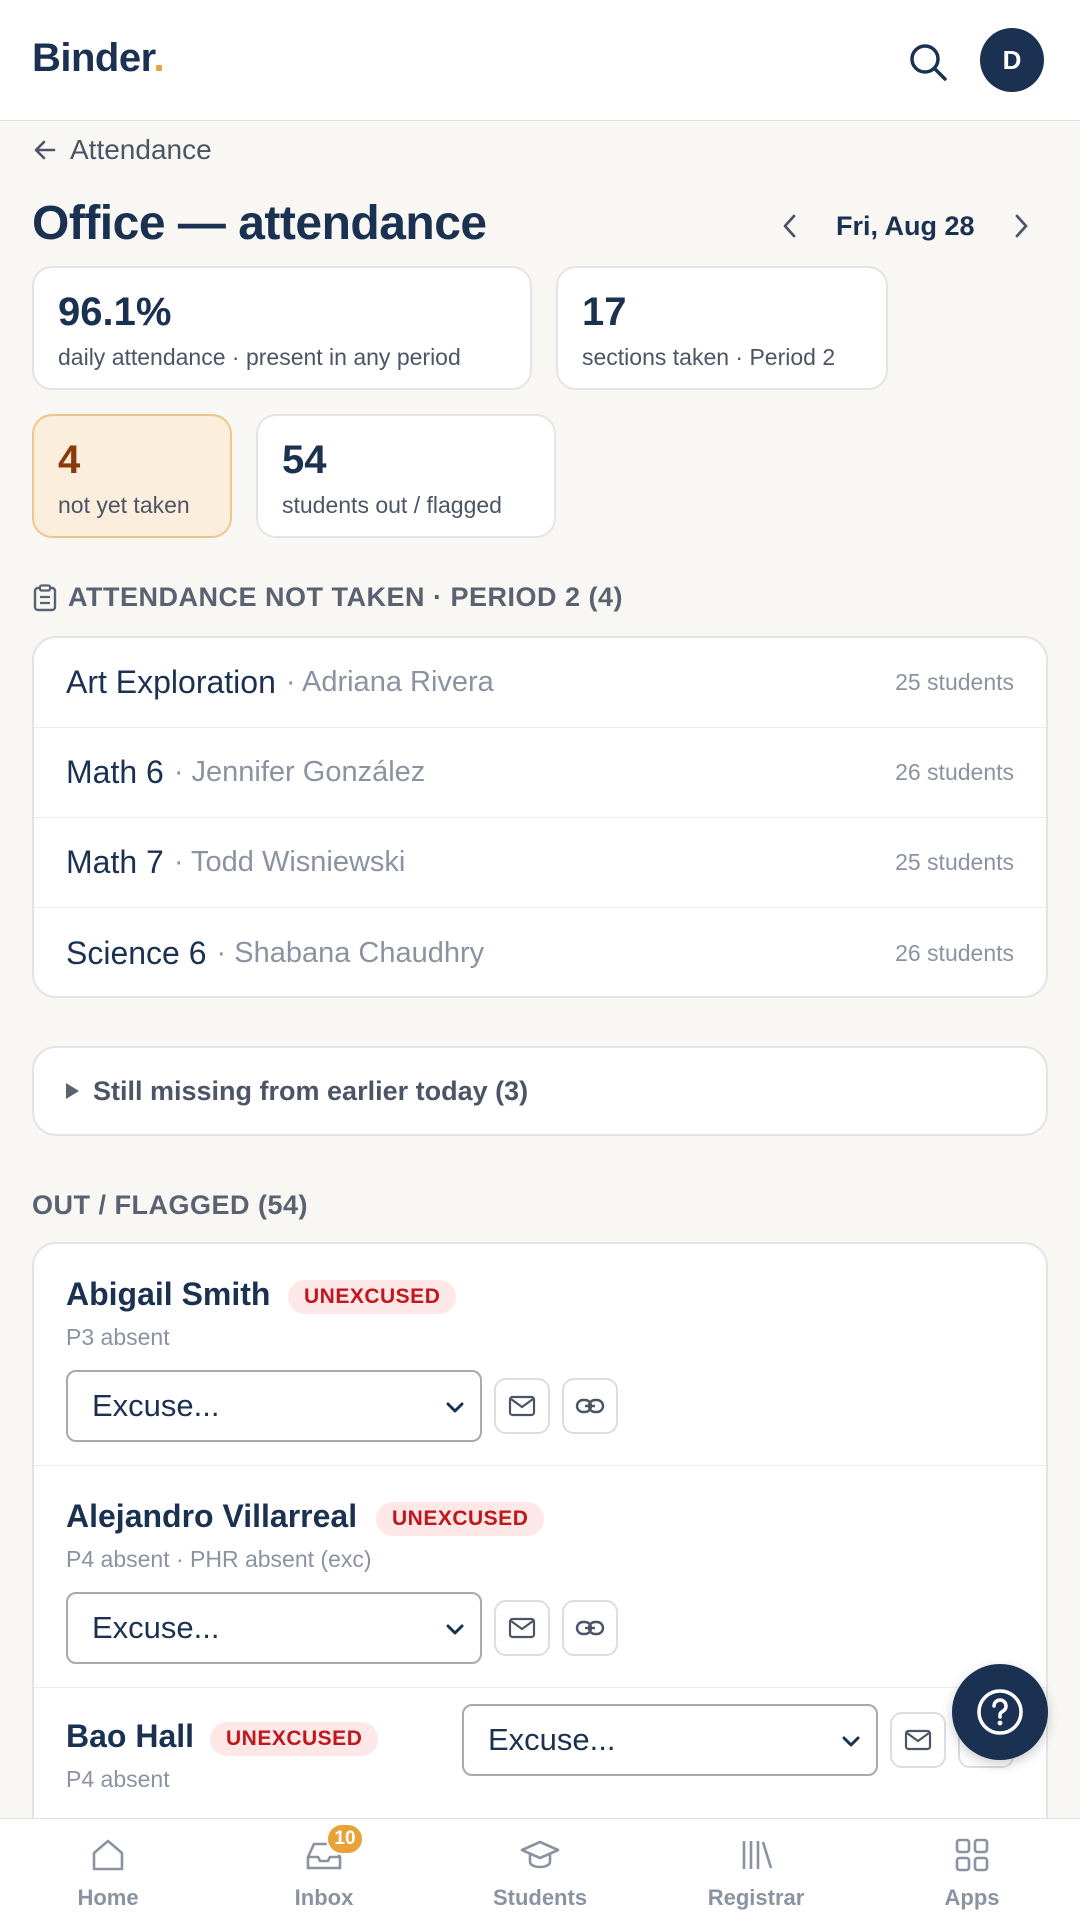 This screenshot has width=1080, height=1920. What do you see at coordinates (540, 1854) in the screenshot?
I see `graduation-cap-icon` at bounding box center [540, 1854].